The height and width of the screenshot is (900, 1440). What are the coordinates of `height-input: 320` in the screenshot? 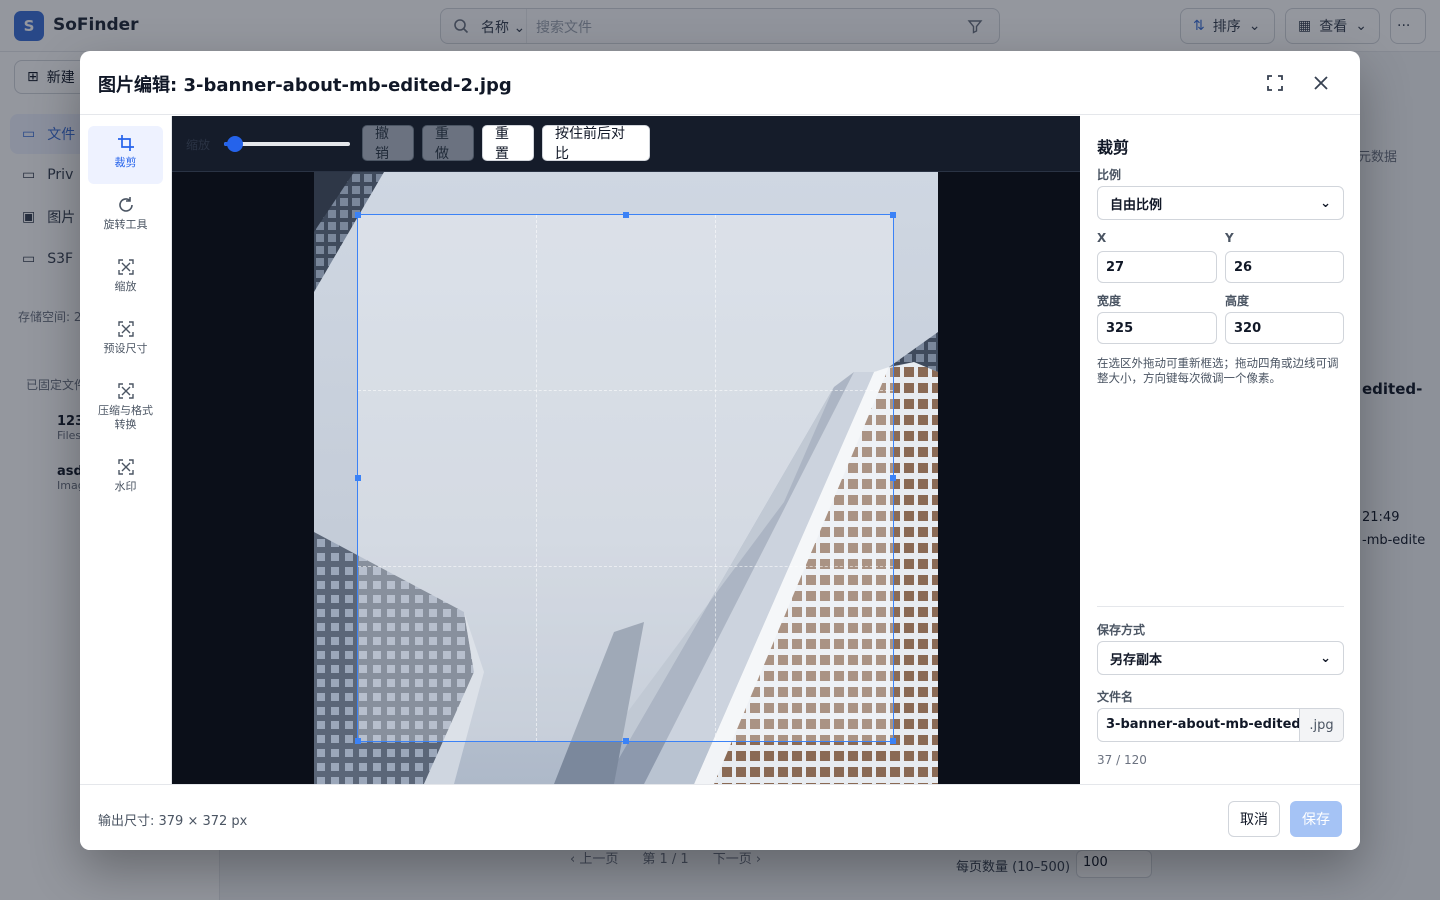 It's located at (1284, 328).